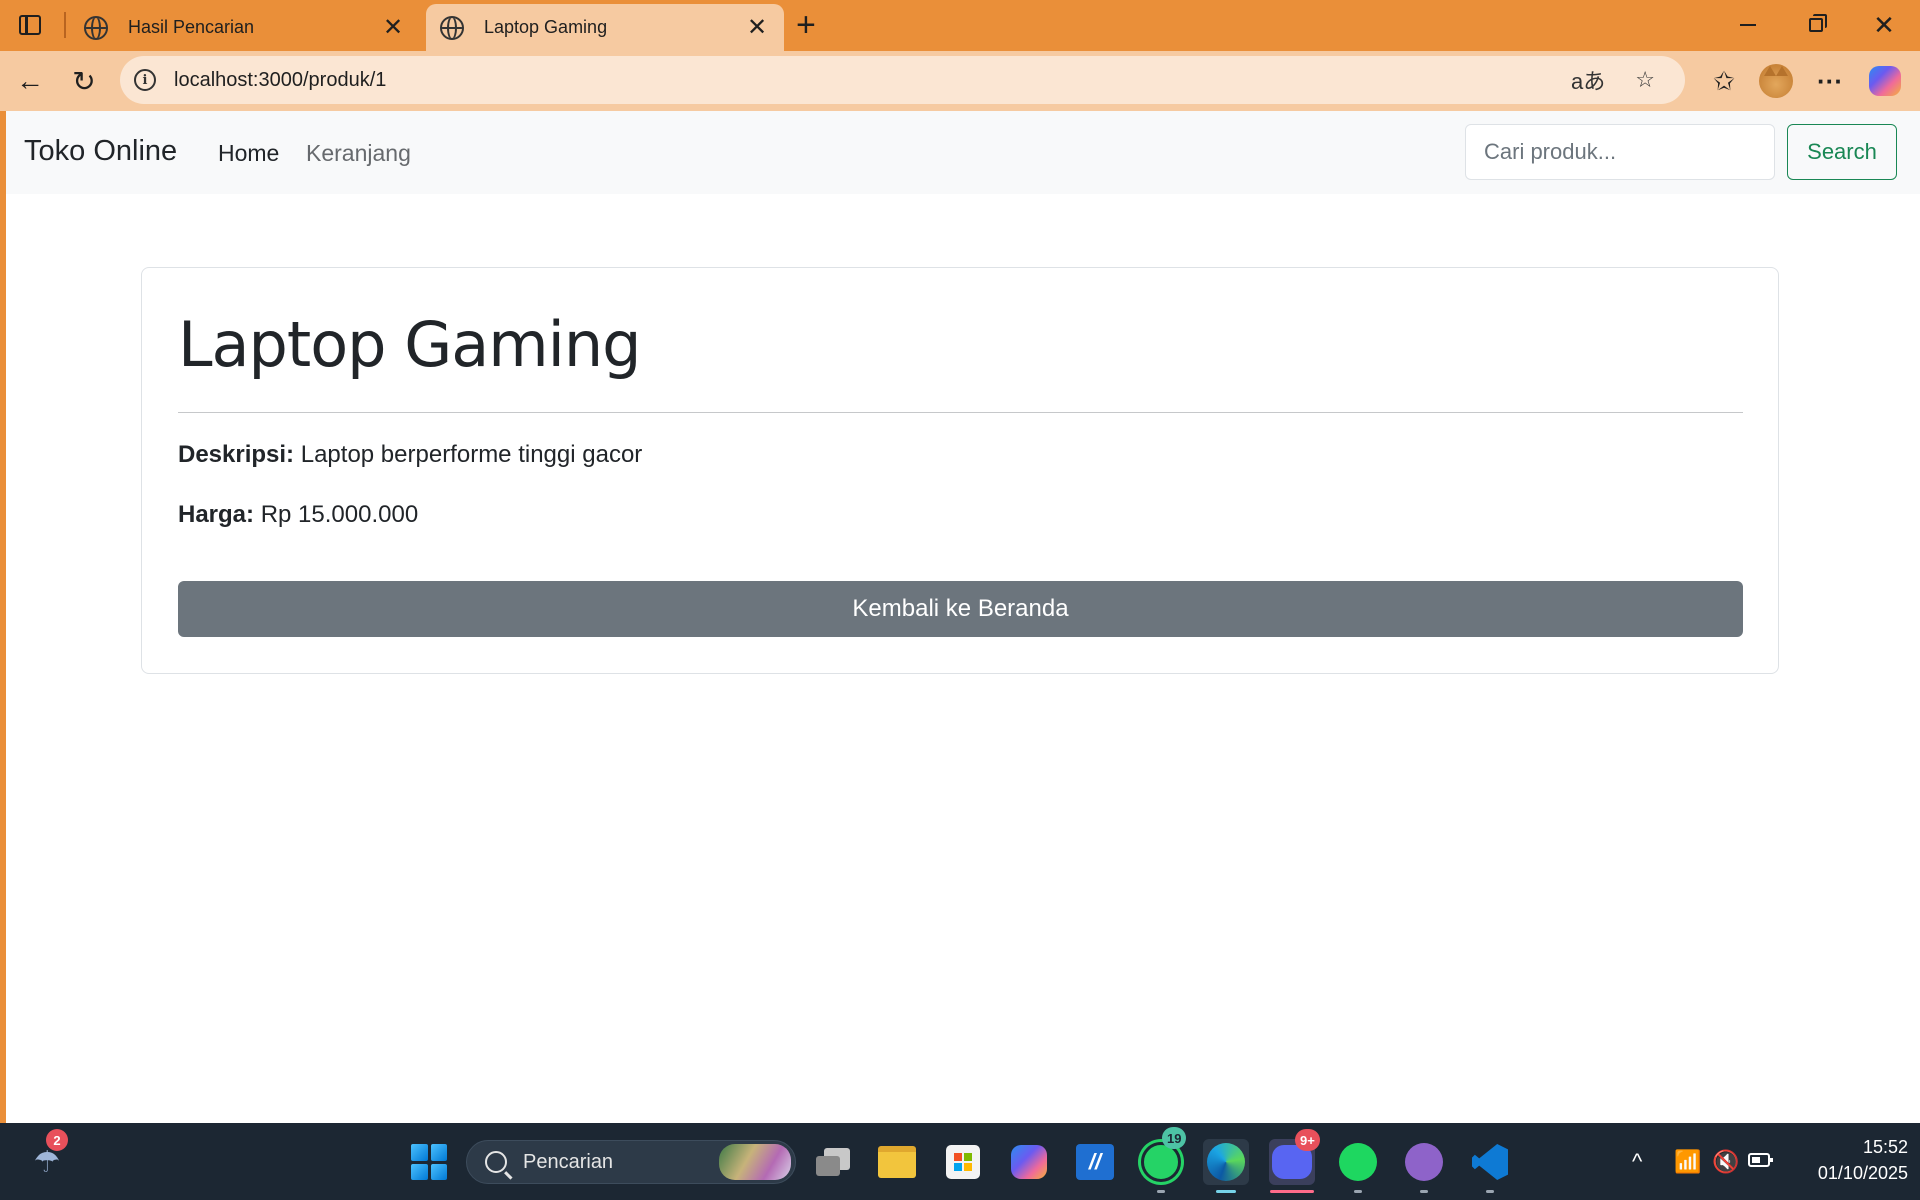 The height and width of the screenshot is (1200, 1920). I want to click on copilot-app-button, so click(1029, 1162).